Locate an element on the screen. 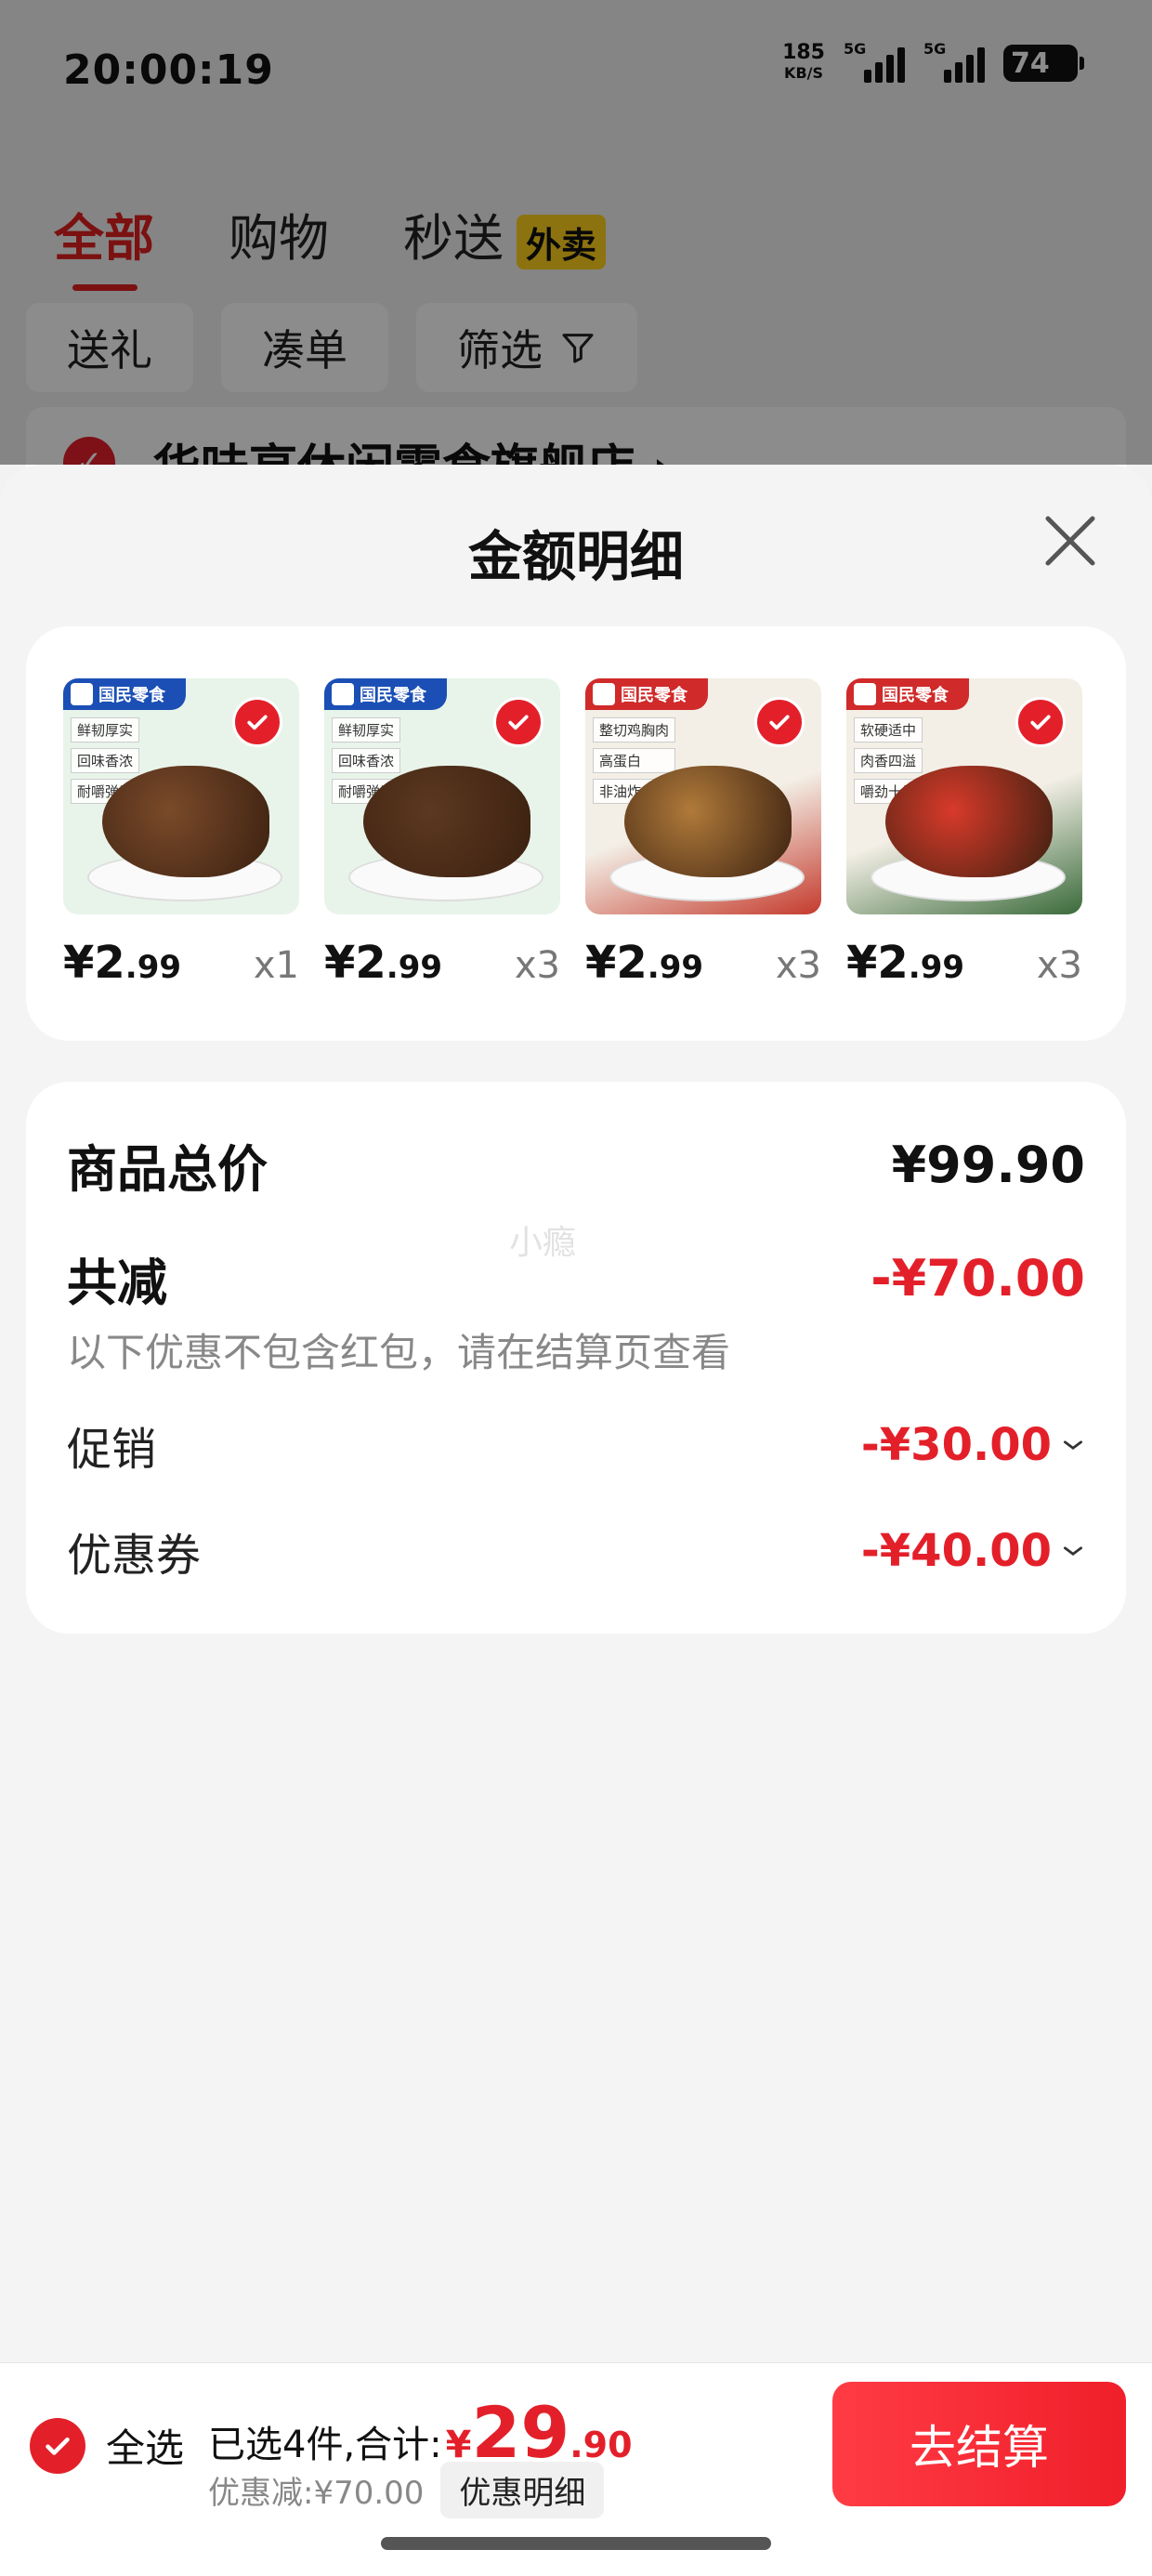 This screenshot has width=1152, height=2576. total-value: ¥99.90 is located at coordinates (988, 1165).